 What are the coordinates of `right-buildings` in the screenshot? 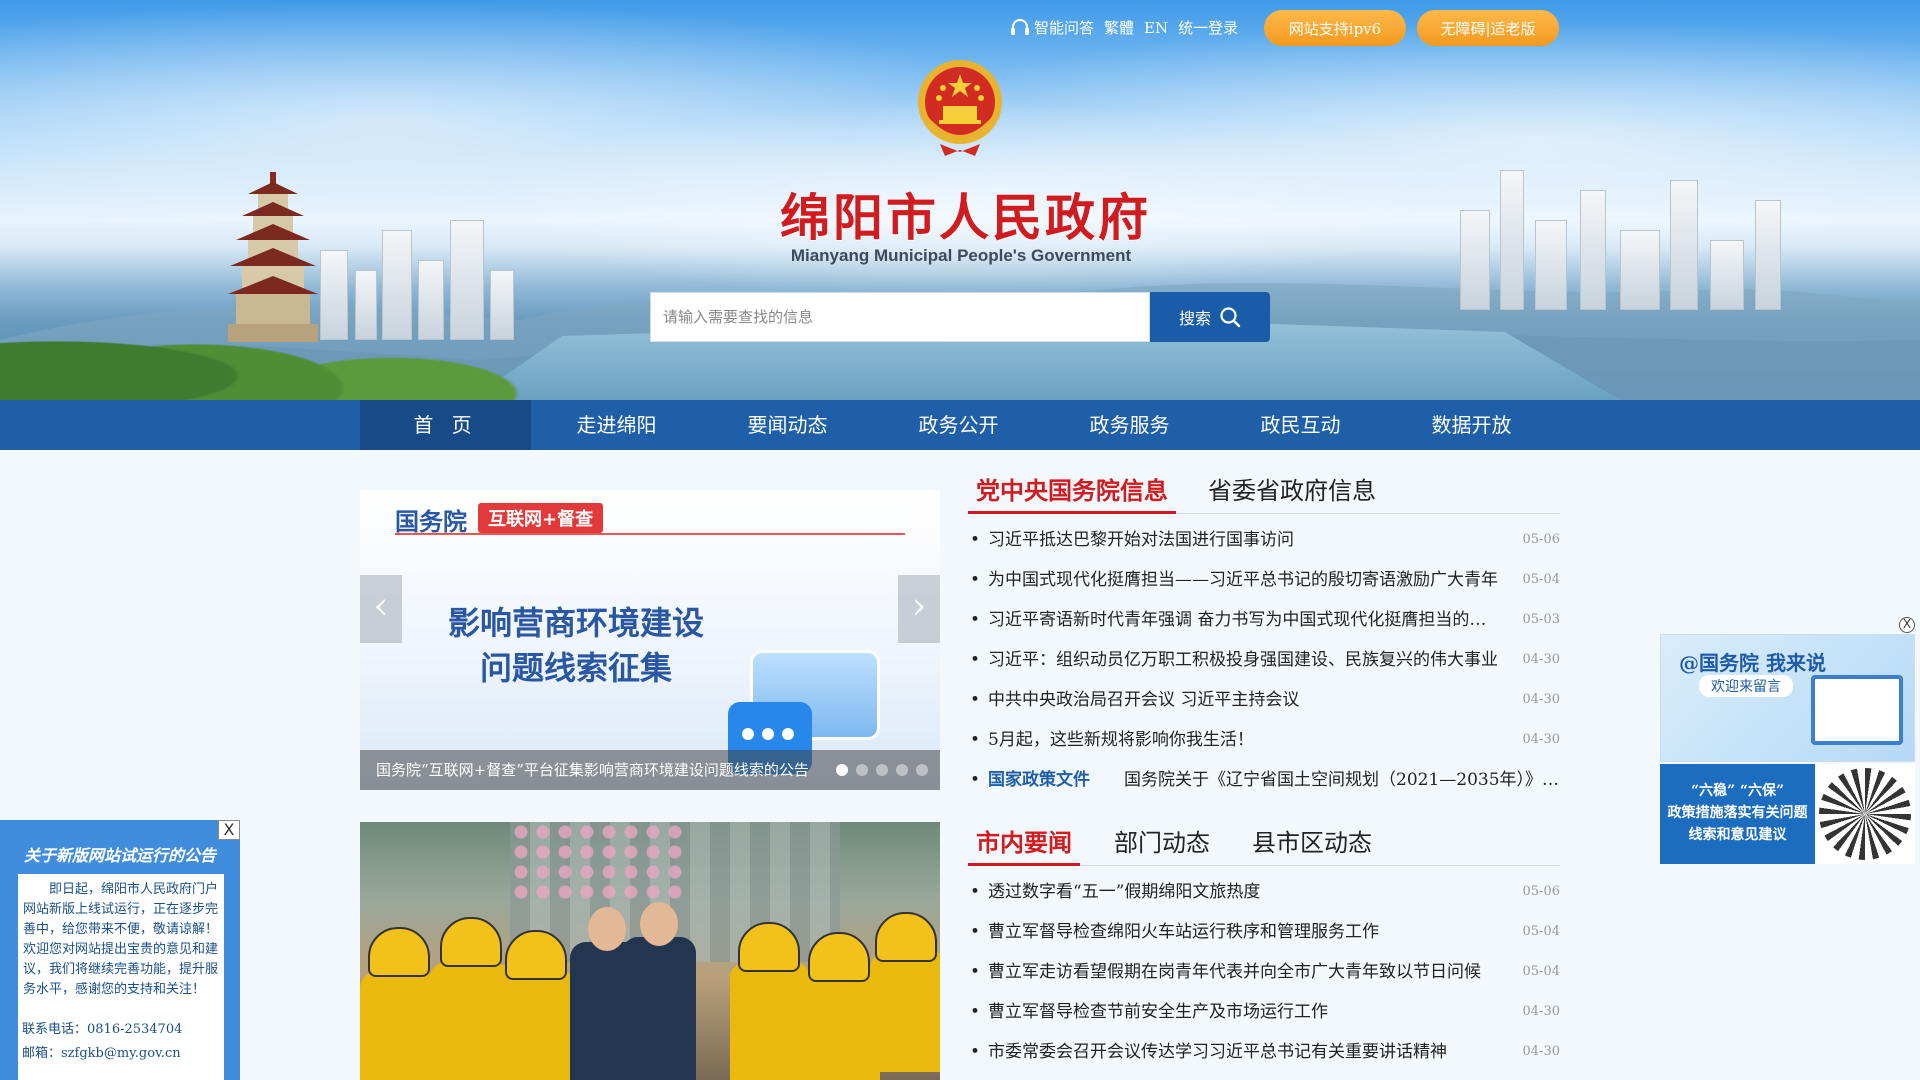 It's located at (1650, 230).